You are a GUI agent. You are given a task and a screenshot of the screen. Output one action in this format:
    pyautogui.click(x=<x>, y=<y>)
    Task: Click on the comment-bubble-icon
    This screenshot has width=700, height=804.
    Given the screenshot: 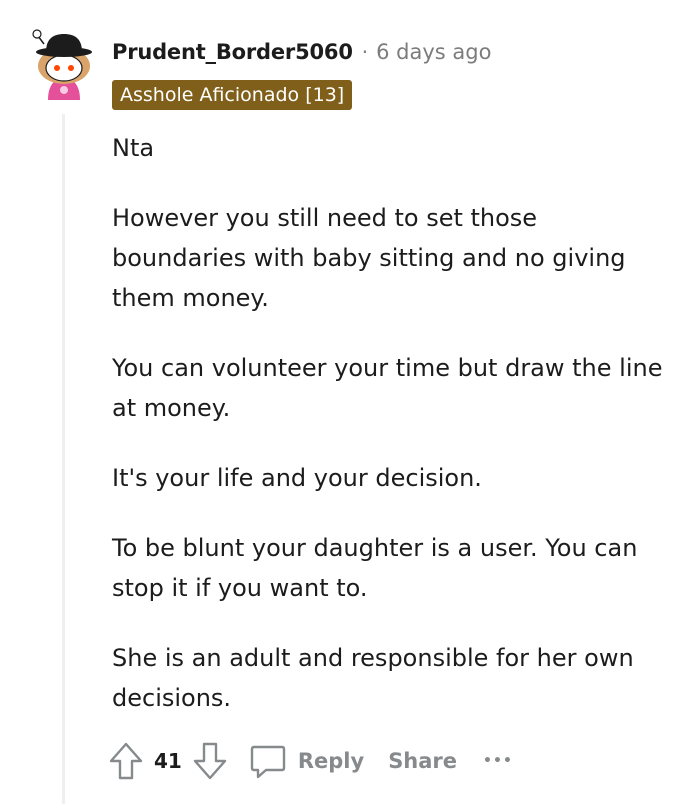 What is the action you would take?
    pyautogui.click(x=268, y=761)
    